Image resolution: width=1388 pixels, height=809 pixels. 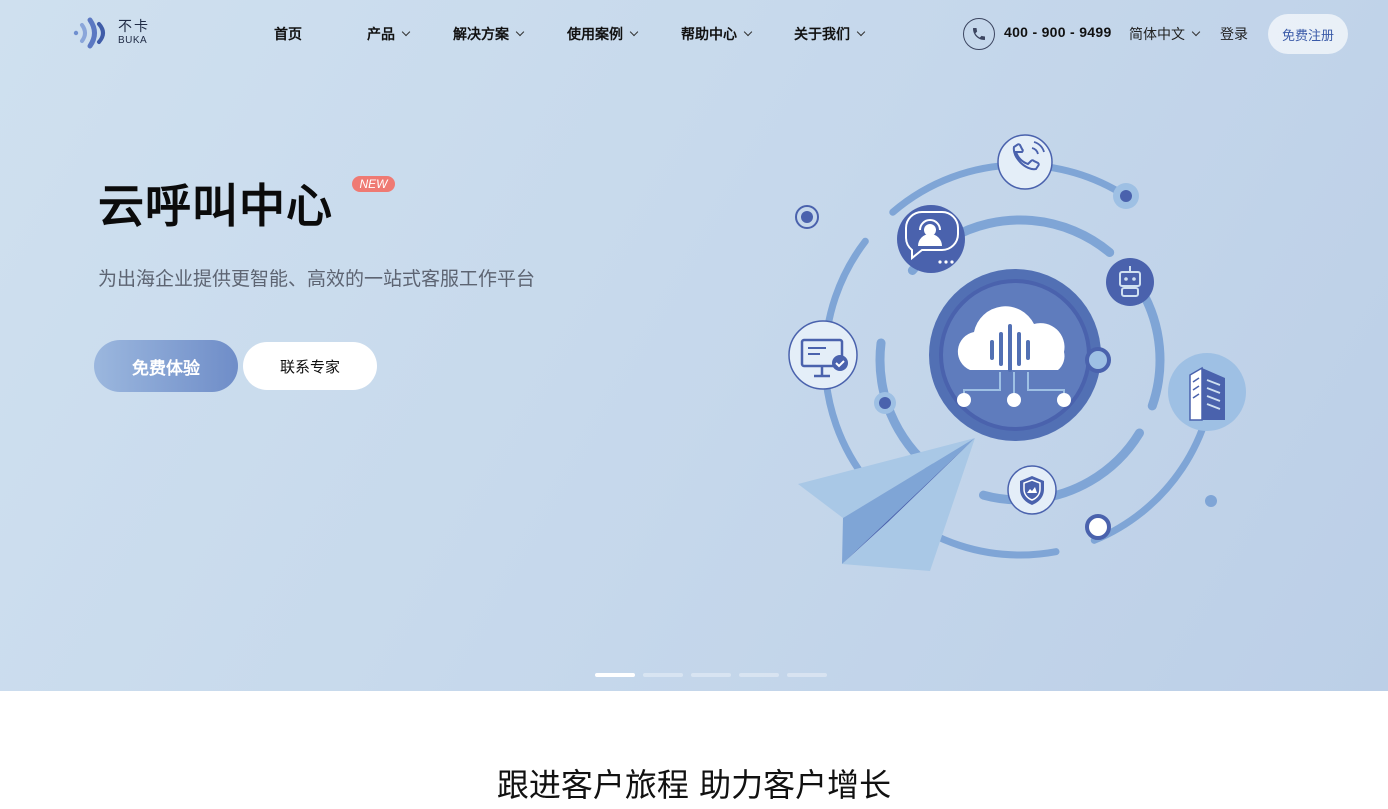 What do you see at coordinates (1058, 32) in the screenshot?
I see `phone-number: 400 - 900 - 9499` at bounding box center [1058, 32].